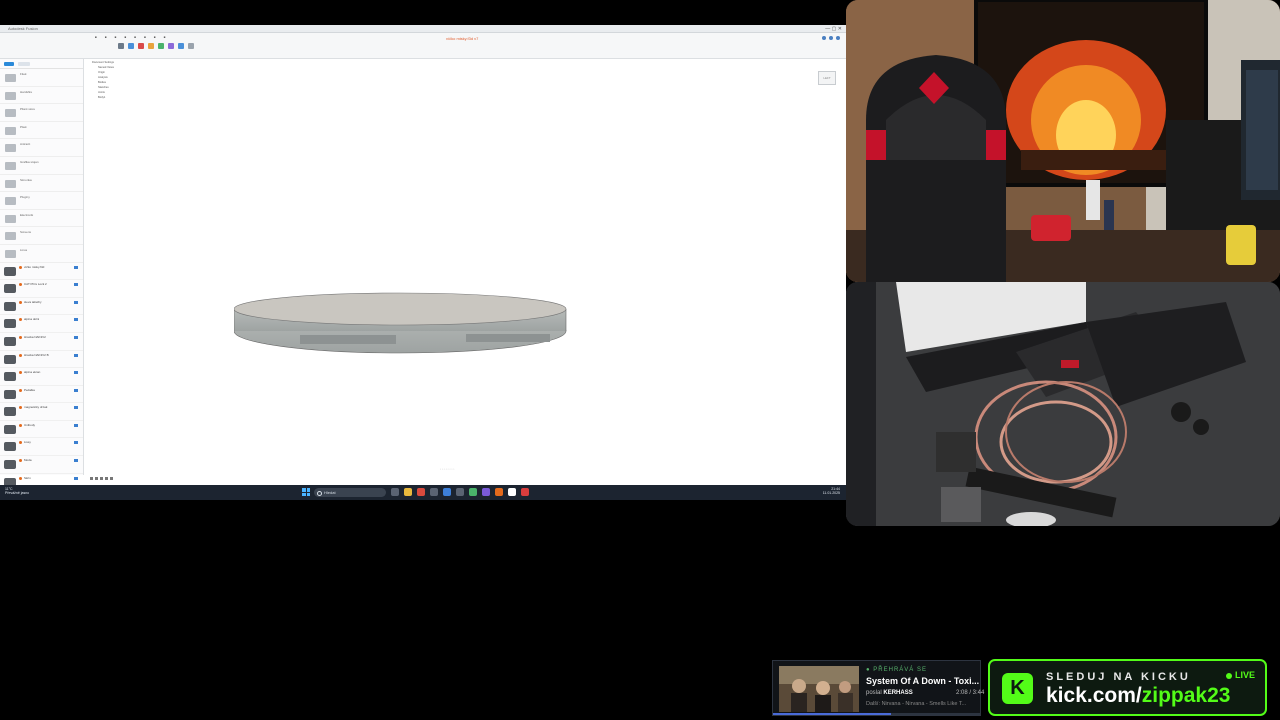  I want to click on system-tray: 21:44 11.01.2025, so click(831, 491).